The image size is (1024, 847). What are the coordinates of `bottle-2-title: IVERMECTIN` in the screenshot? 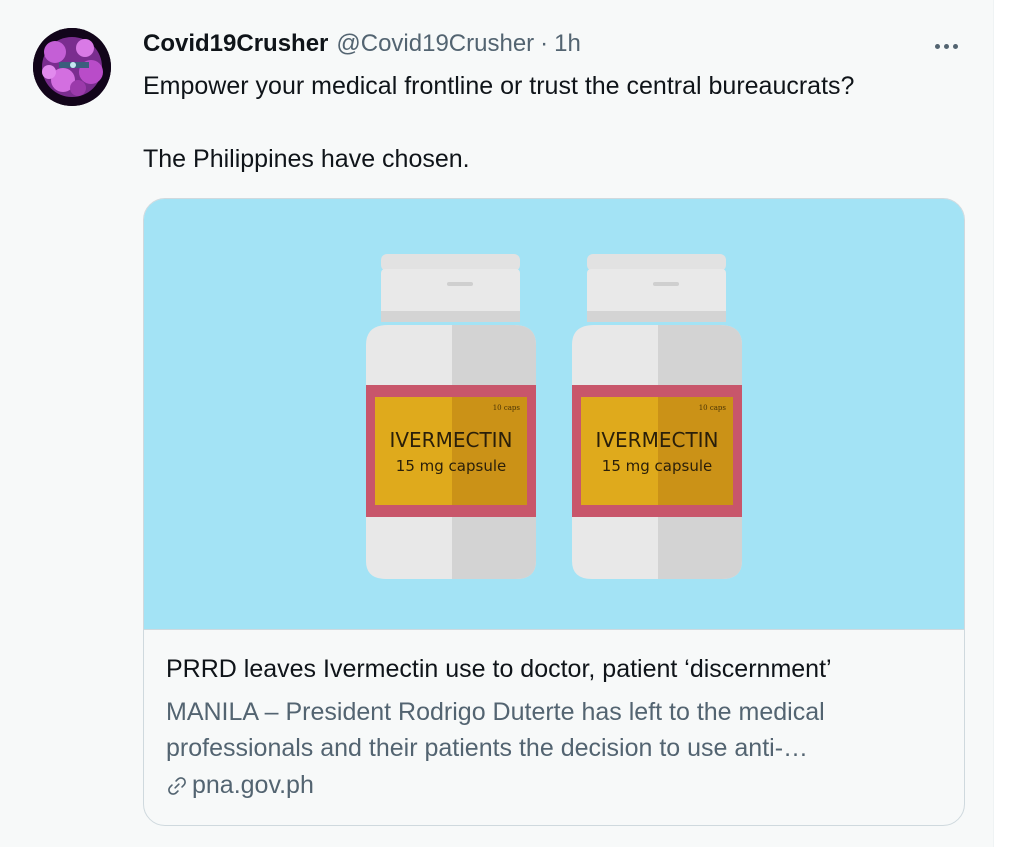 It's located at (656, 440).